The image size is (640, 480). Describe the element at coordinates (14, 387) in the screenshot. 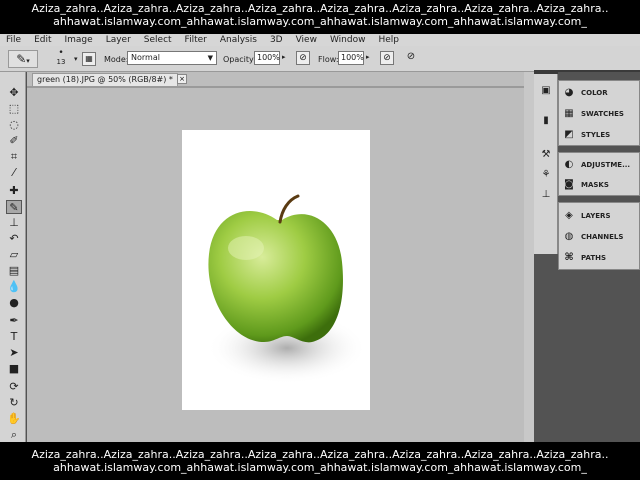

I see `3d-rotate-tool-icon: ⟳` at that location.